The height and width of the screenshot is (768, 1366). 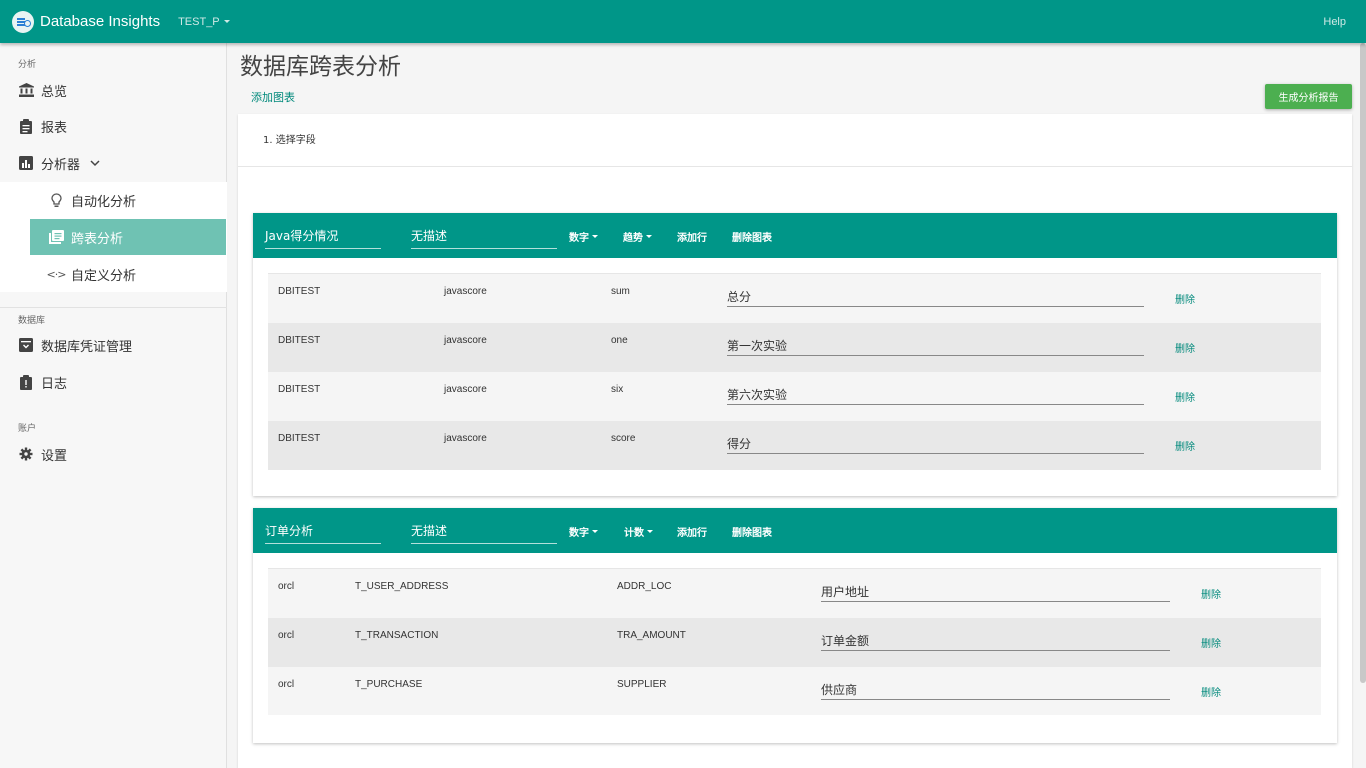 I want to click on step-divider, so click(x=795, y=166).